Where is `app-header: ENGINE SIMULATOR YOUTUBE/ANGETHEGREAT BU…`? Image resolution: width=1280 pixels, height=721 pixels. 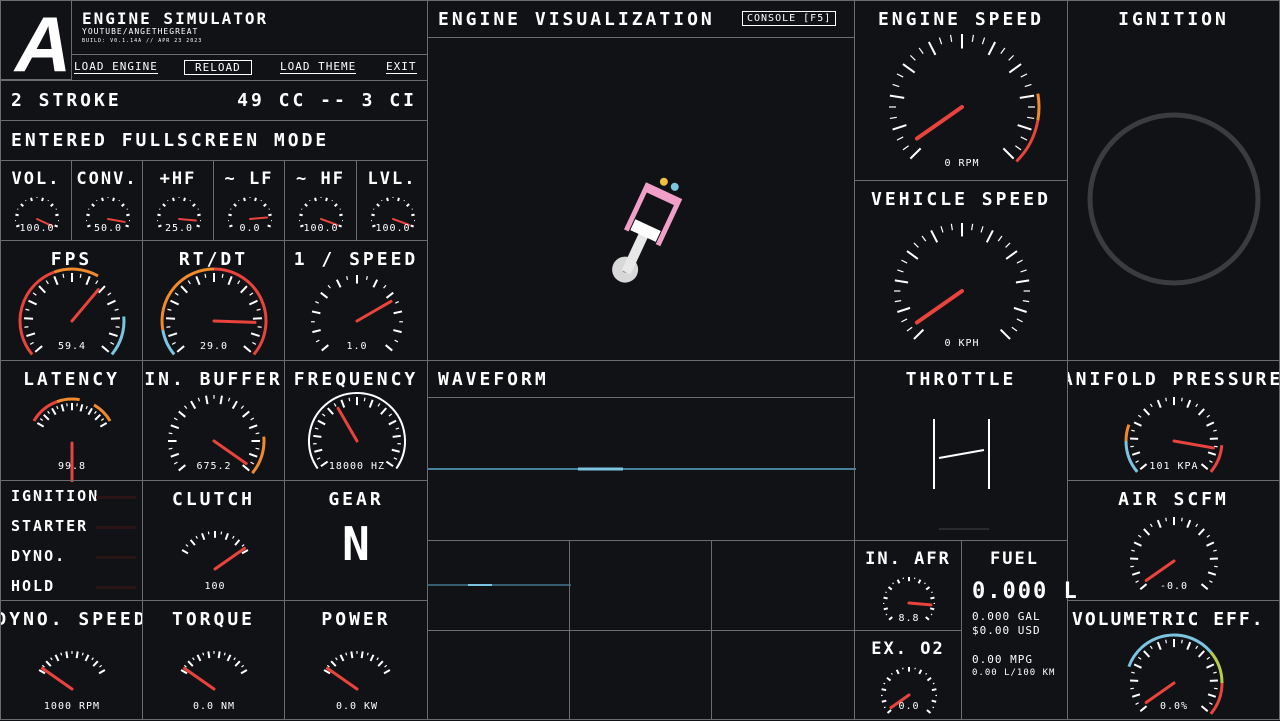 app-header: ENGINE SIMULATOR YOUTUBE/ANGETHEGREAT BU… is located at coordinates (249, 27).